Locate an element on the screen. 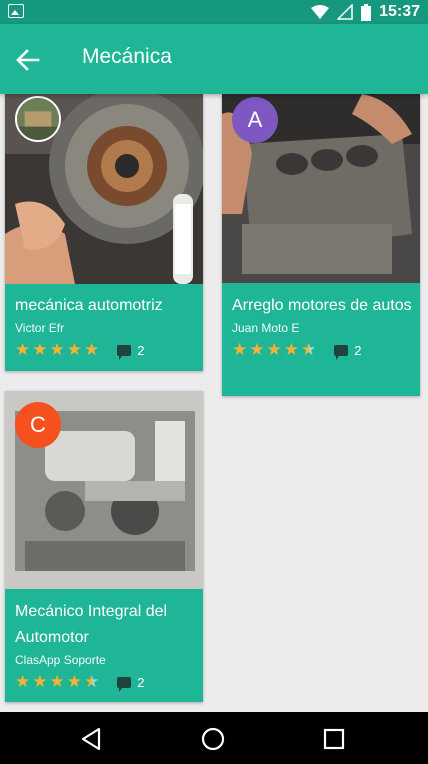  cell-signal-icon is located at coordinates (345, 12).